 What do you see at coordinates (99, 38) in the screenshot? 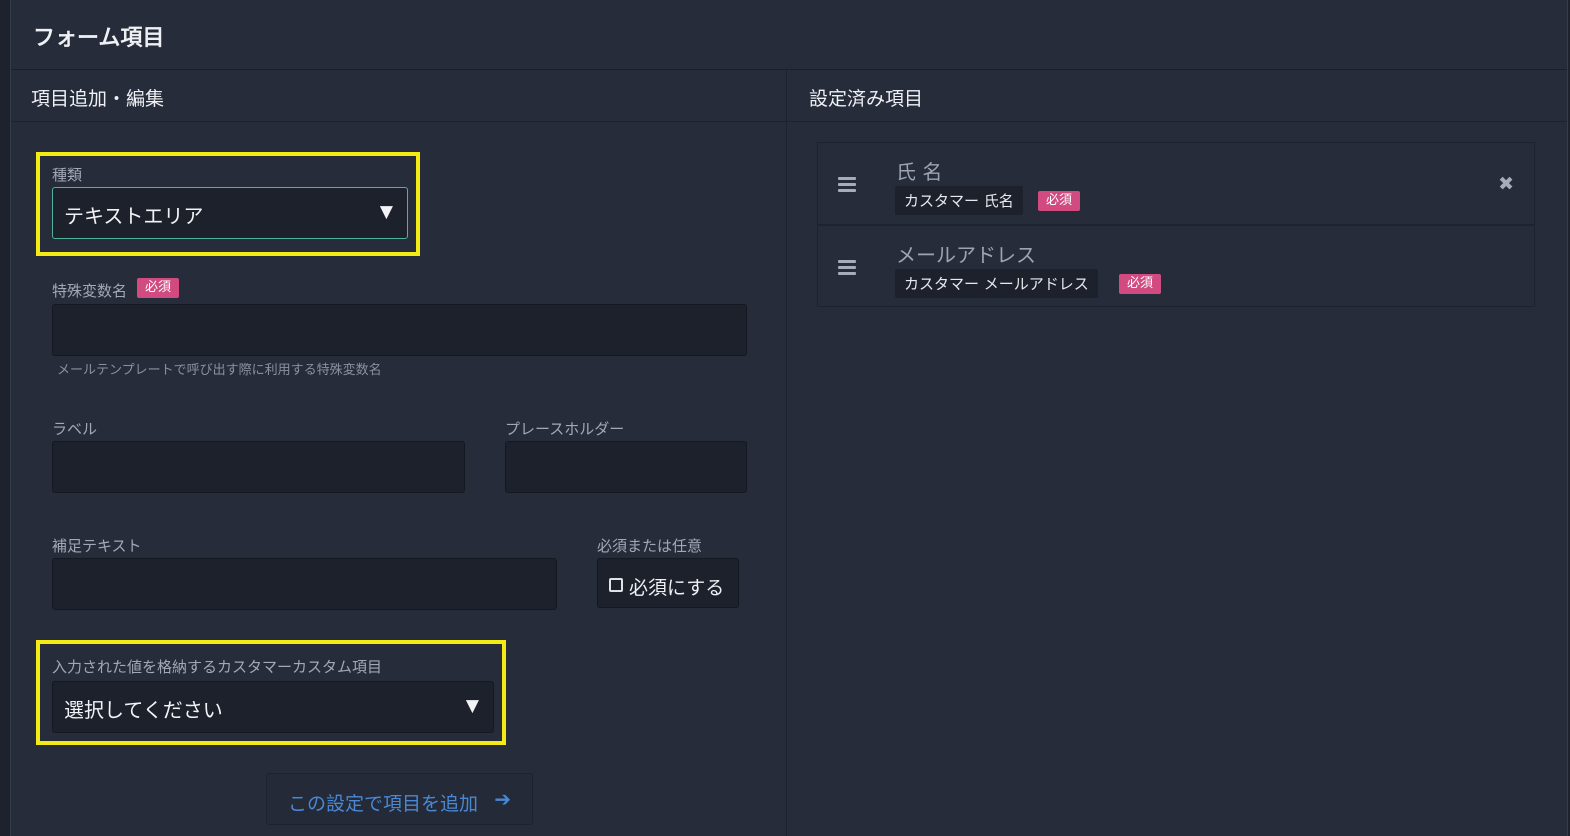
I see `page-title: フォーム項目` at bounding box center [99, 38].